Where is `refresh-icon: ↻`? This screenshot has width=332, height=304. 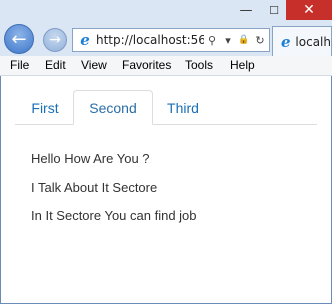 refresh-icon: ↻ is located at coordinates (260, 40).